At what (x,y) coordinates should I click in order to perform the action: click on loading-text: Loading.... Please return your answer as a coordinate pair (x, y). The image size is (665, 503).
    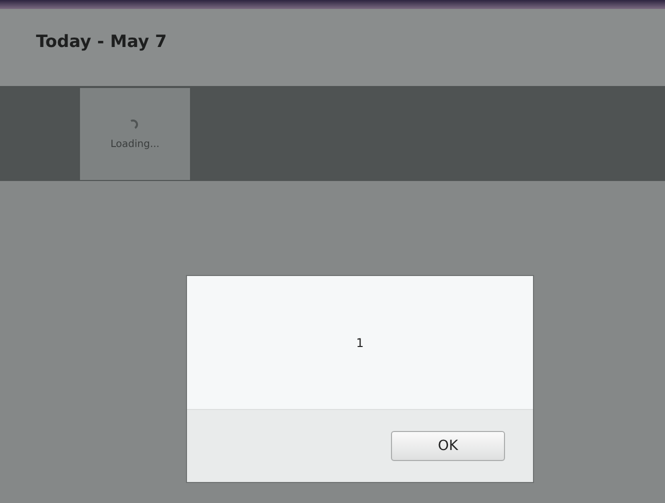
    Looking at the image, I should click on (135, 144).